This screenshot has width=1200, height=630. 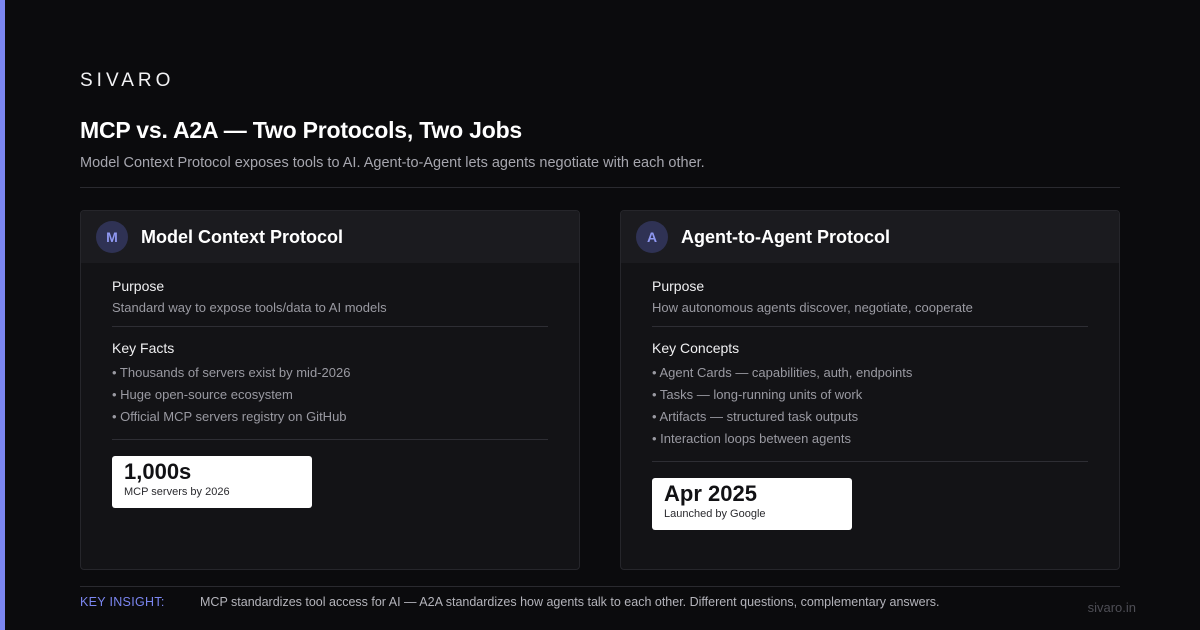 What do you see at coordinates (127, 80) in the screenshot?
I see `brand-logo: SIVARO` at bounding box center [127, 80].